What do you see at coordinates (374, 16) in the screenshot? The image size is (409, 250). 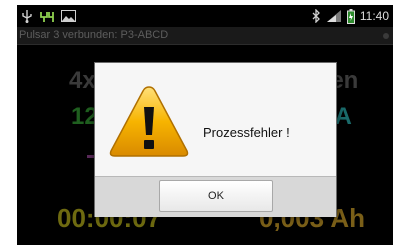 I see `clock: 11:40` at bounding box center [374, 16].